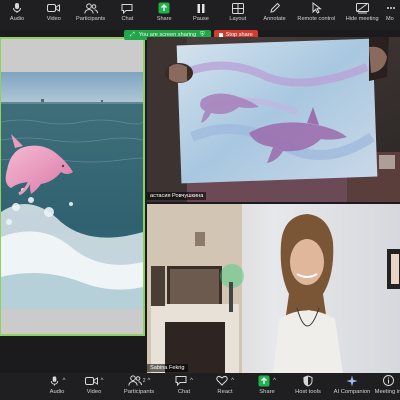 The width and height of the screenshot is (400, 400). What do you see at coordinates (362, 19) in the screenshot?
I see `top-hide-meeting-label: Hide meeting` at bounding box center [362, 19].